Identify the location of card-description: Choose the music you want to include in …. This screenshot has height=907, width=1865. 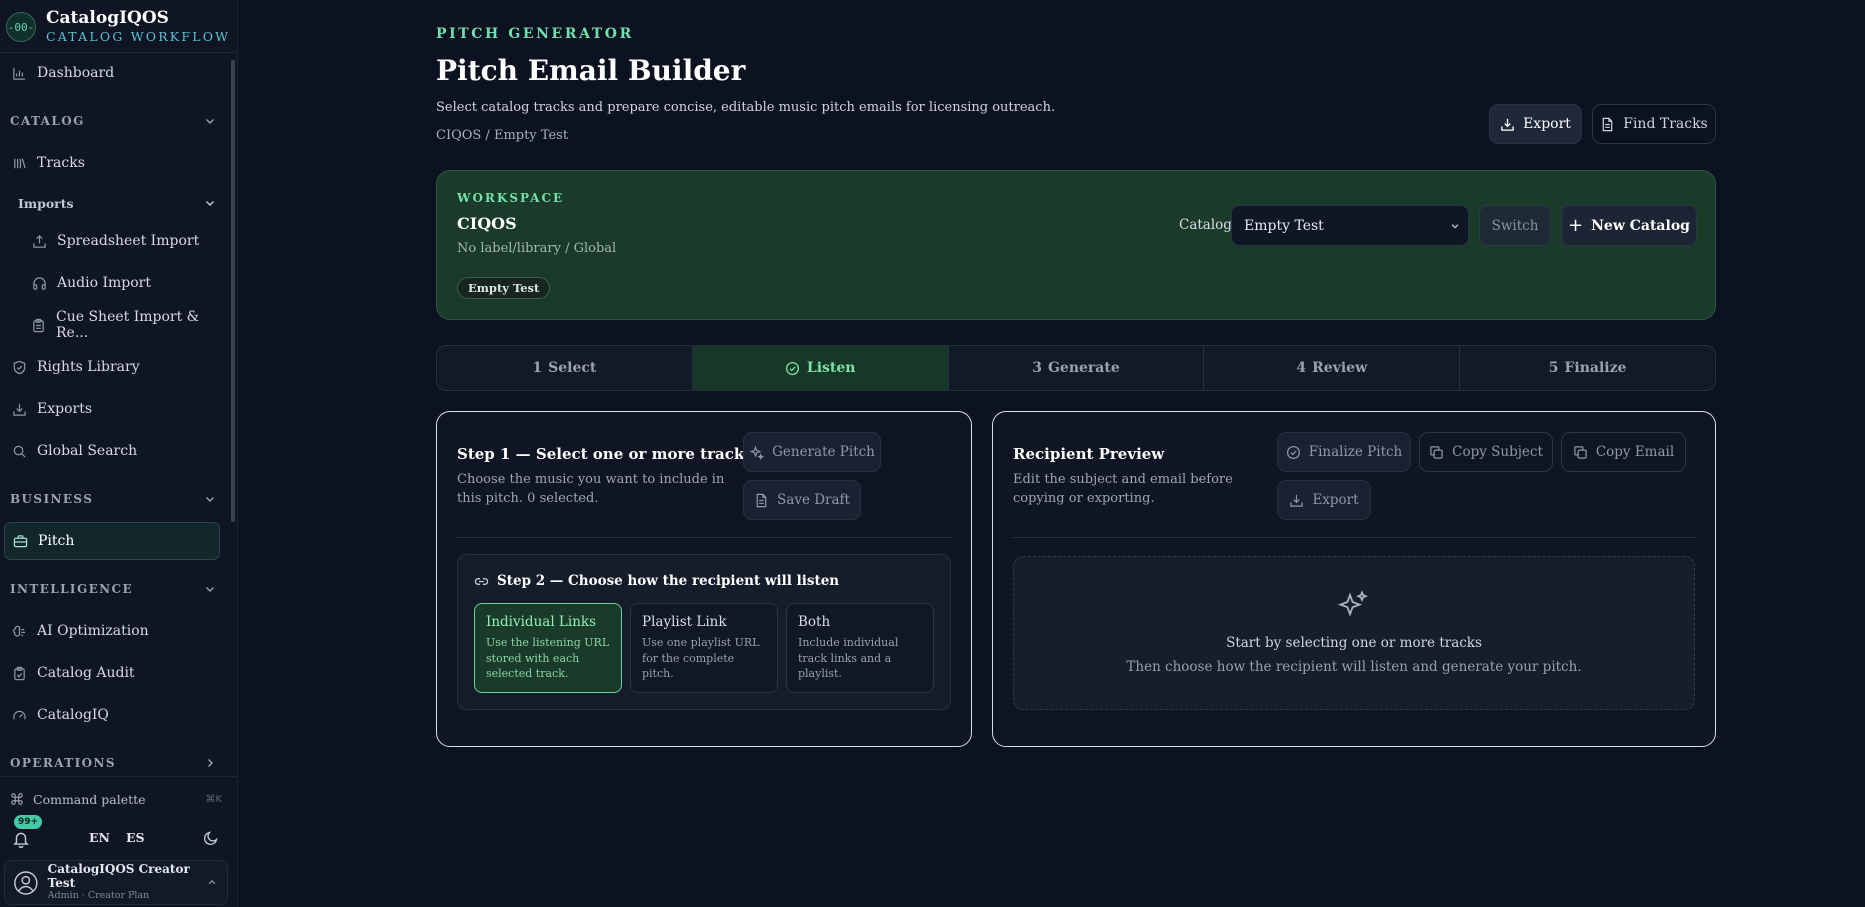
(591, 489).